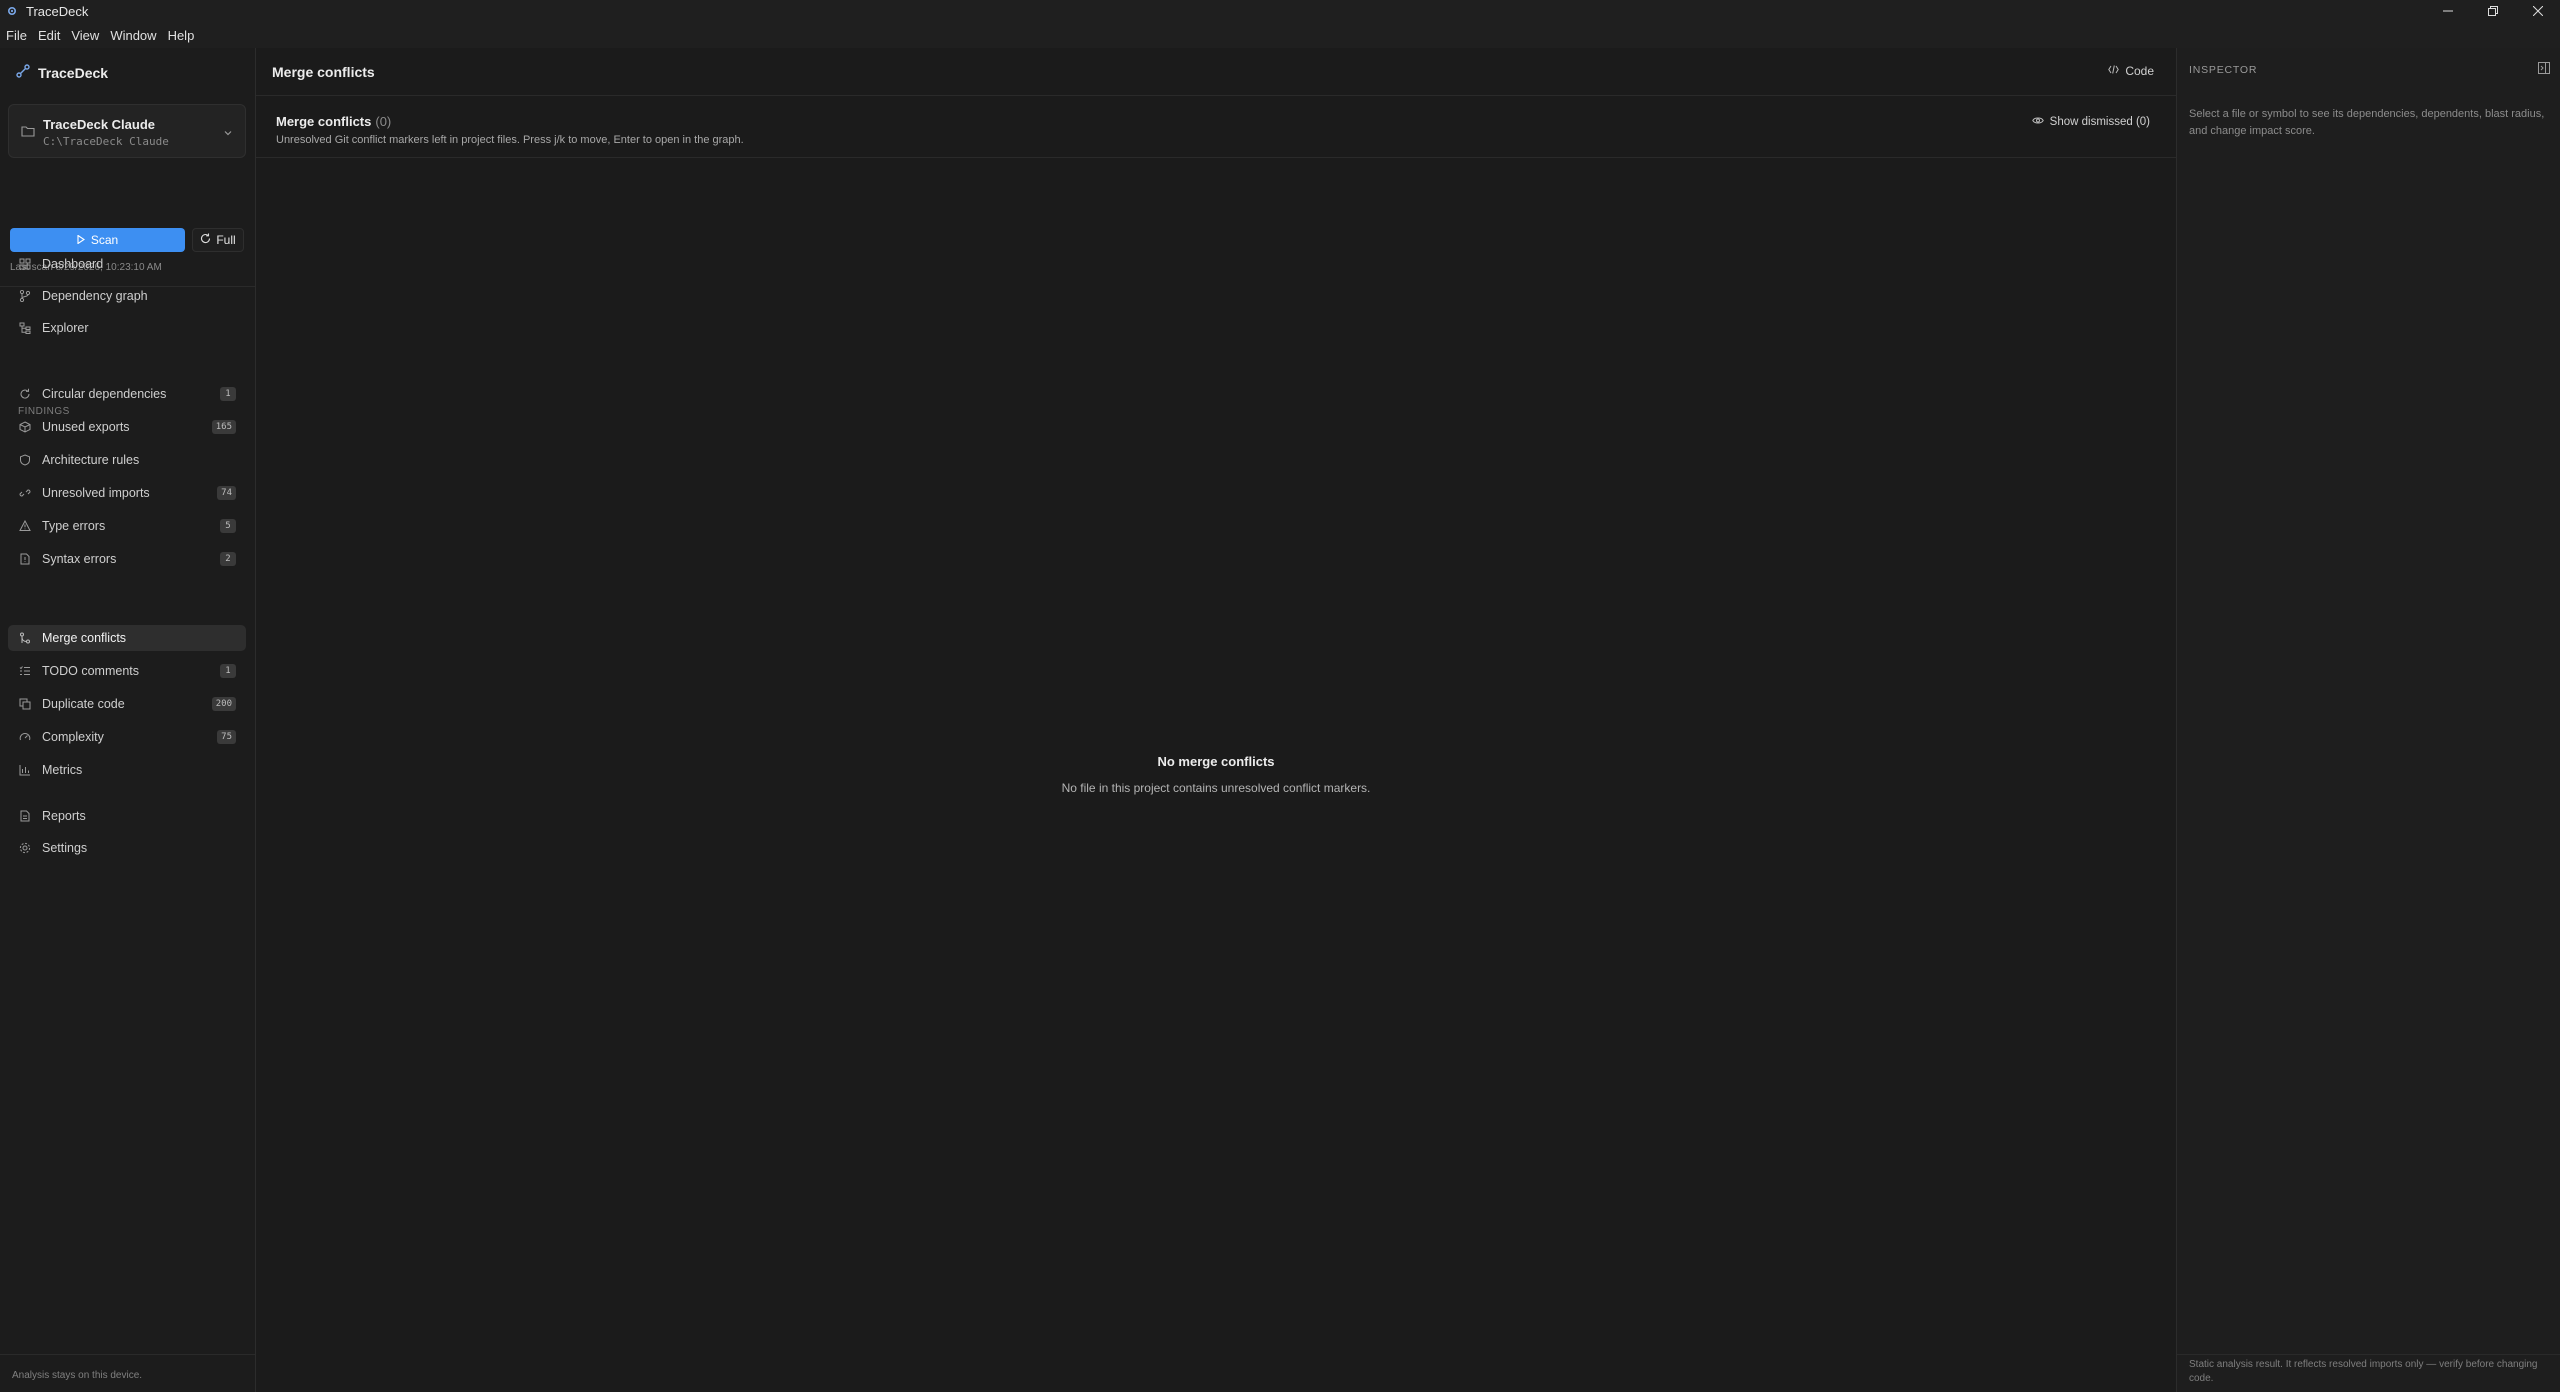  Describe the element at coordinates (25, 559) in the screenshot. I see `file-warning-icon` at that location.